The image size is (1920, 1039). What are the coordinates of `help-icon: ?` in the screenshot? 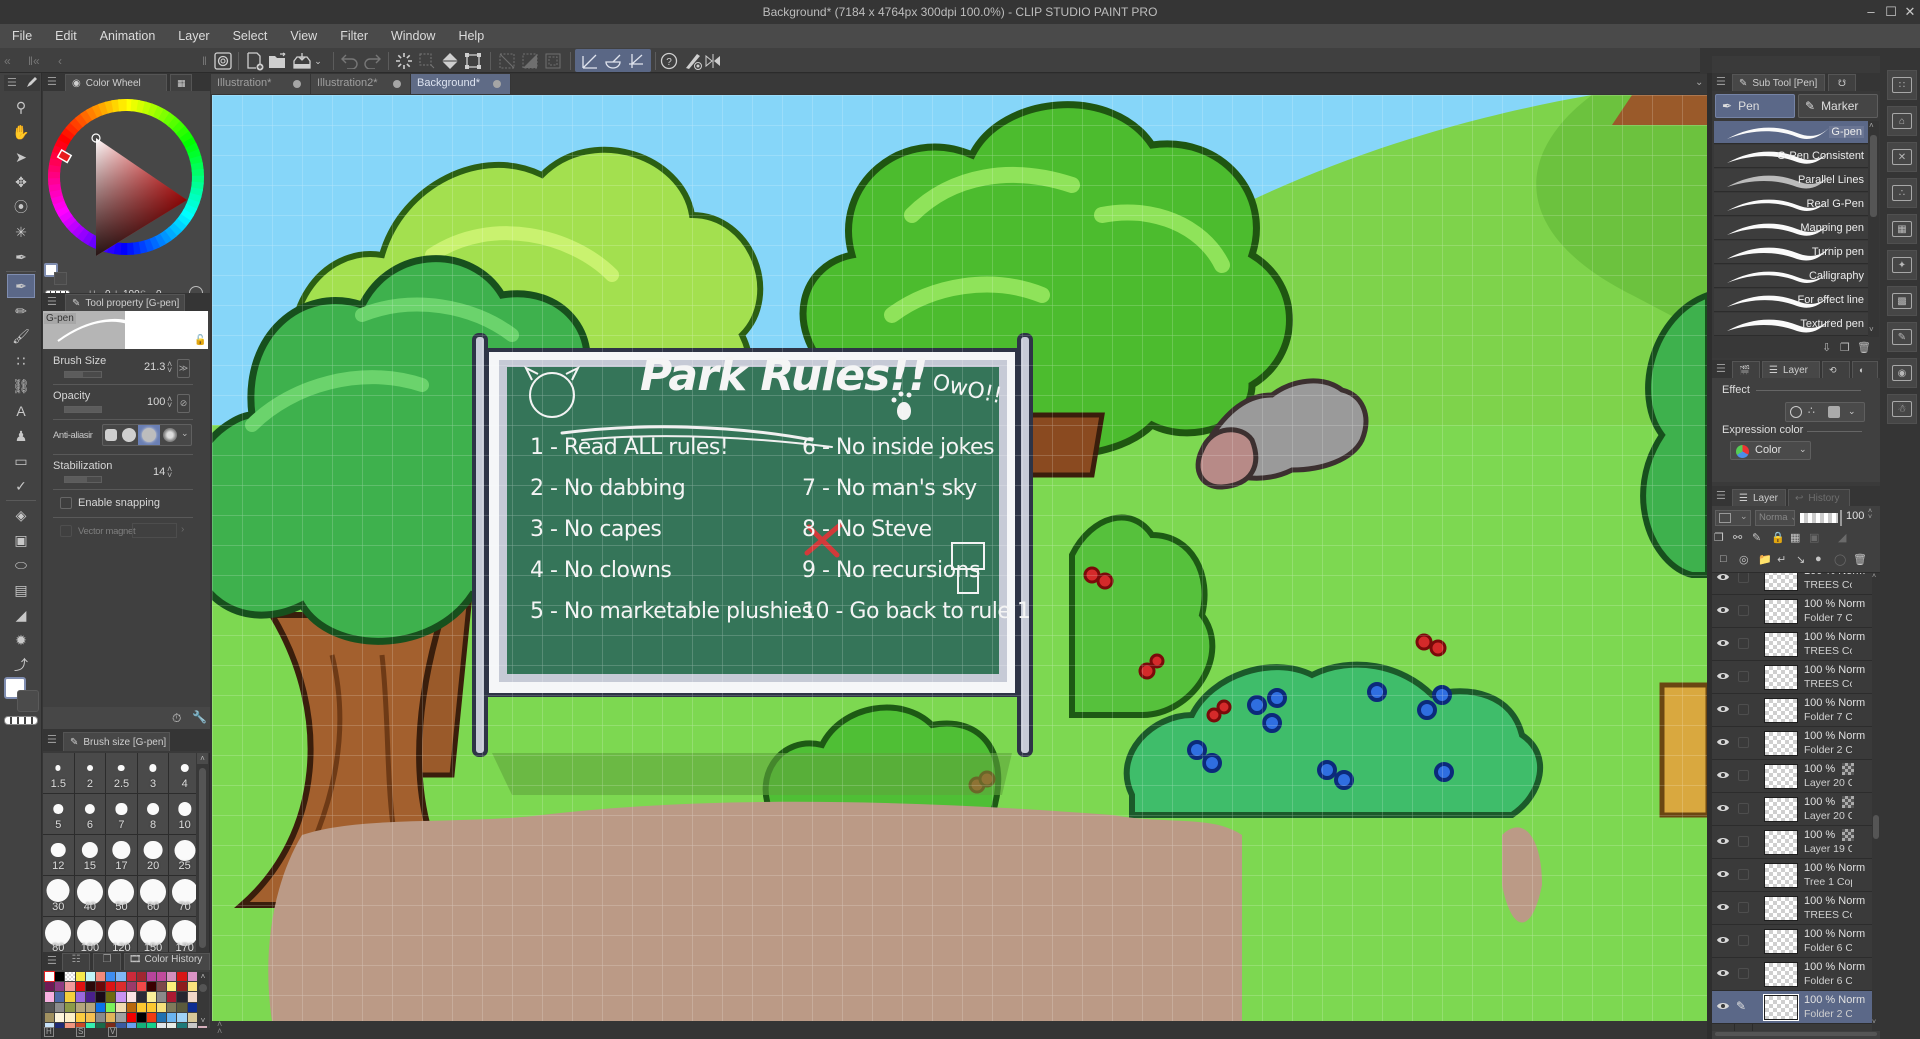 It's located at (670, 61).